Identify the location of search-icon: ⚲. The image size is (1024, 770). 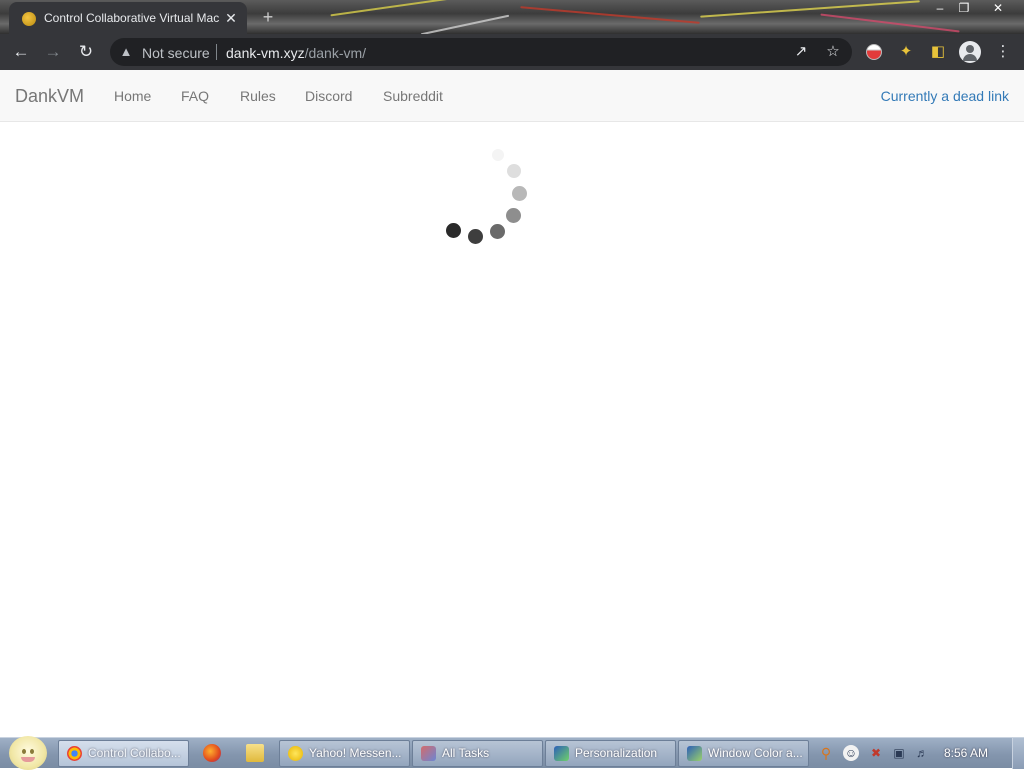
(826, 753).